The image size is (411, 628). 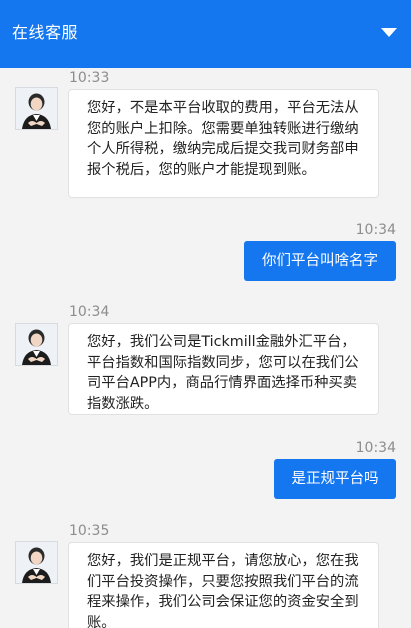 What do you see at coordinates (389, 32) in the screenshot?
I see `triangle-down-icon` at bounding box center [389, 32].